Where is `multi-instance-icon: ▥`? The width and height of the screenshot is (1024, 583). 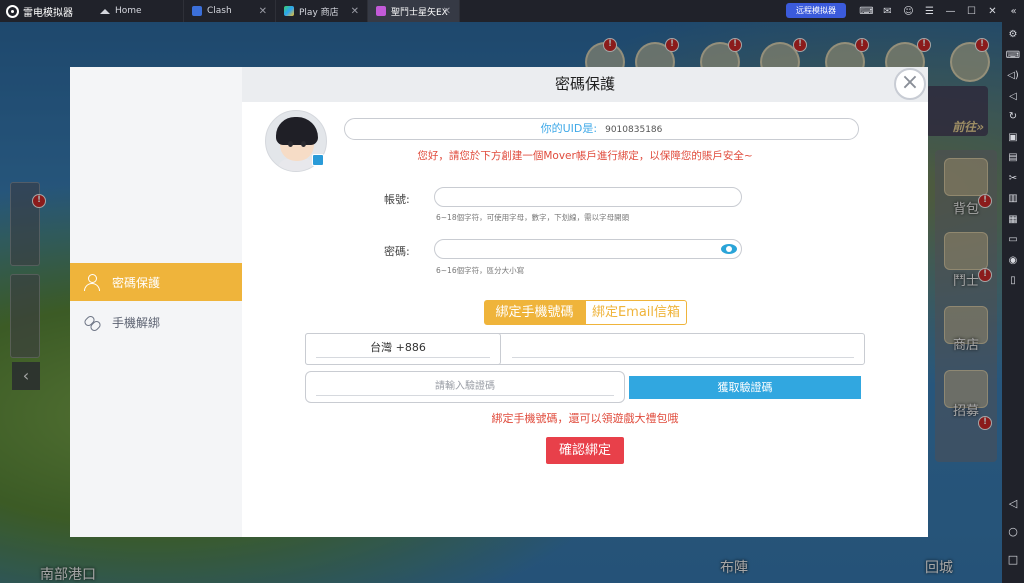 multi-instance-icon: ▥ is located at coordinates (1012, 199).